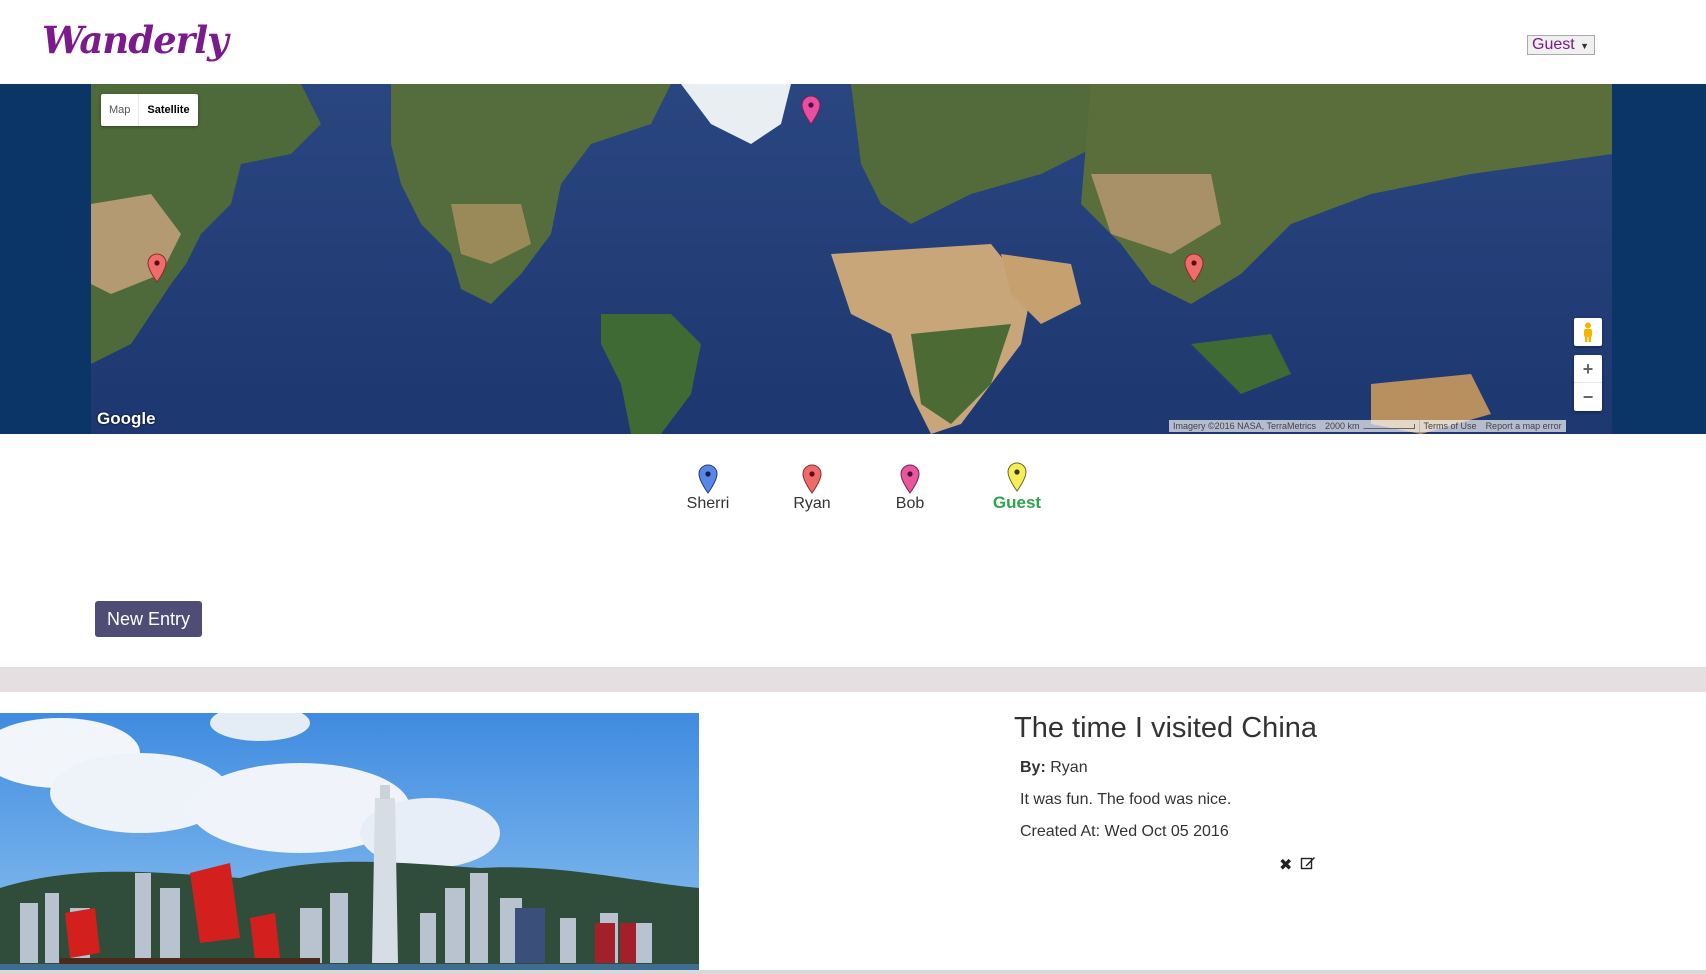 This screenshot has height=974, width=1706. What do you see at coordinates (135, 40) in the screenshot?
I see `brand-logo: Wanderly` at bounding box center [135, 40].